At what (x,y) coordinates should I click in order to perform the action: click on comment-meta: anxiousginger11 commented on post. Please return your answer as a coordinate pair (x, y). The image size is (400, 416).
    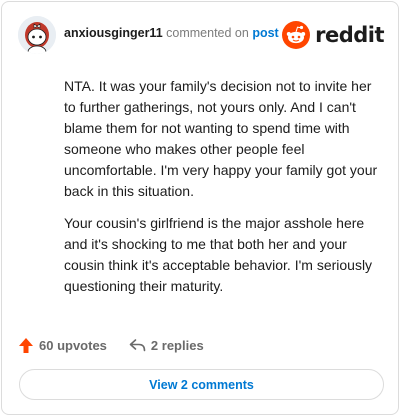
    Looking at the image, I should click on (171, 33).